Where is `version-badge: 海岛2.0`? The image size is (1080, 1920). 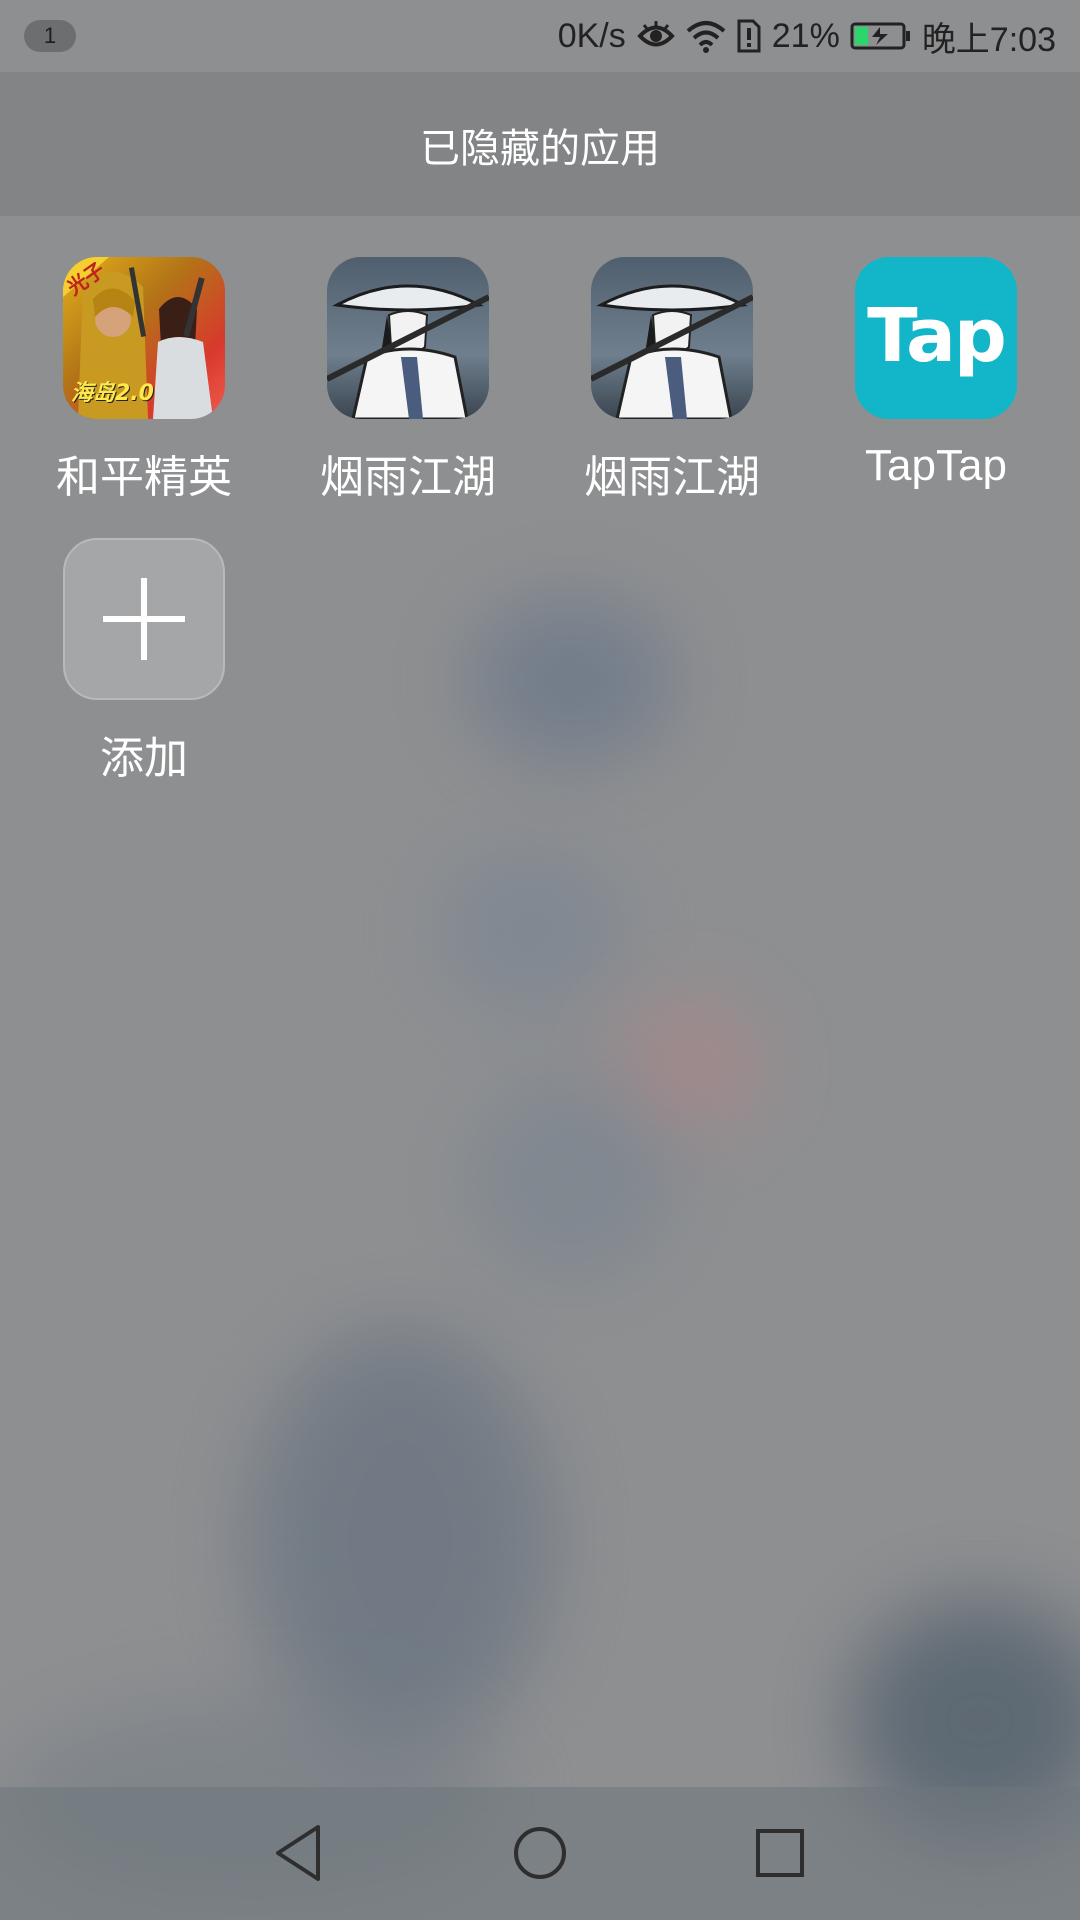
version-badge: 海岛2.0 is located at coordinates (112, 393).